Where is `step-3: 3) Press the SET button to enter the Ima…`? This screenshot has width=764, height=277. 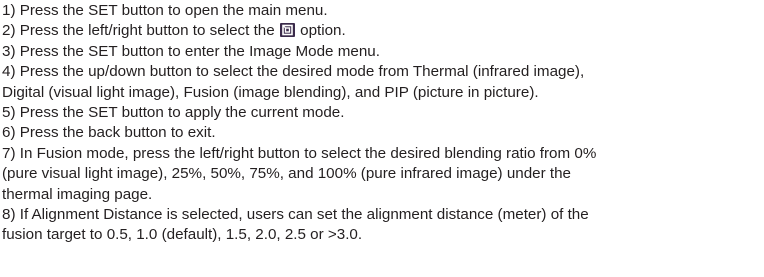
step-3: 3) Press the SET button to enter the Ima… is located at coordinates (382, 52).